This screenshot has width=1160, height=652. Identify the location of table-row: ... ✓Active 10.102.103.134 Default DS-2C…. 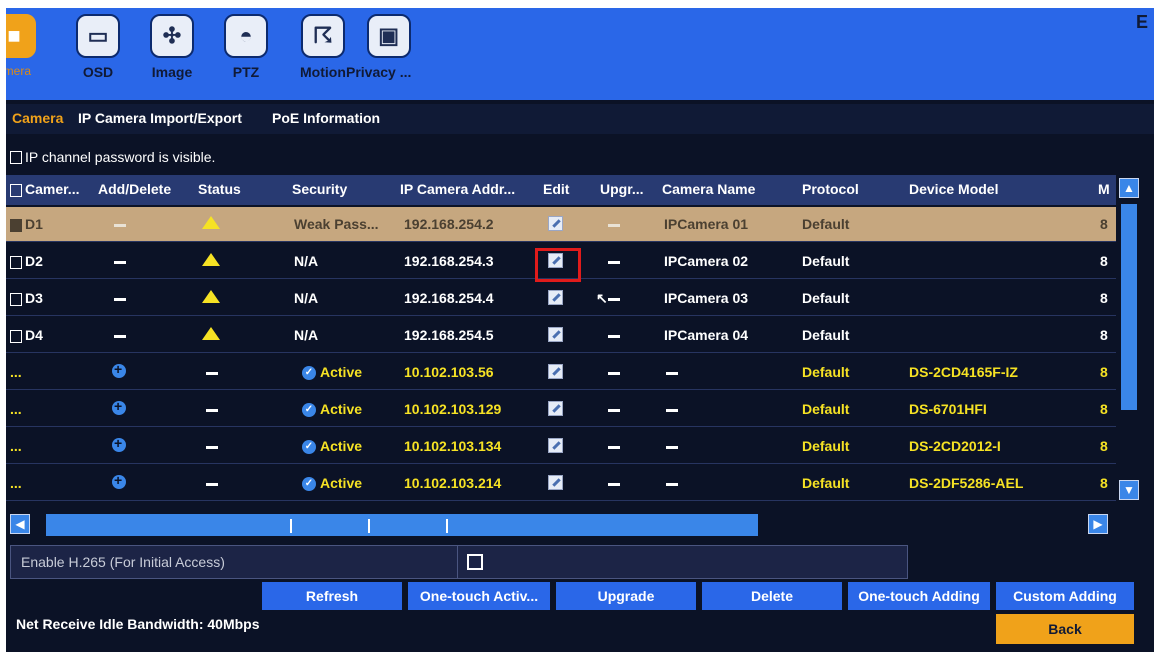
(561, 446).